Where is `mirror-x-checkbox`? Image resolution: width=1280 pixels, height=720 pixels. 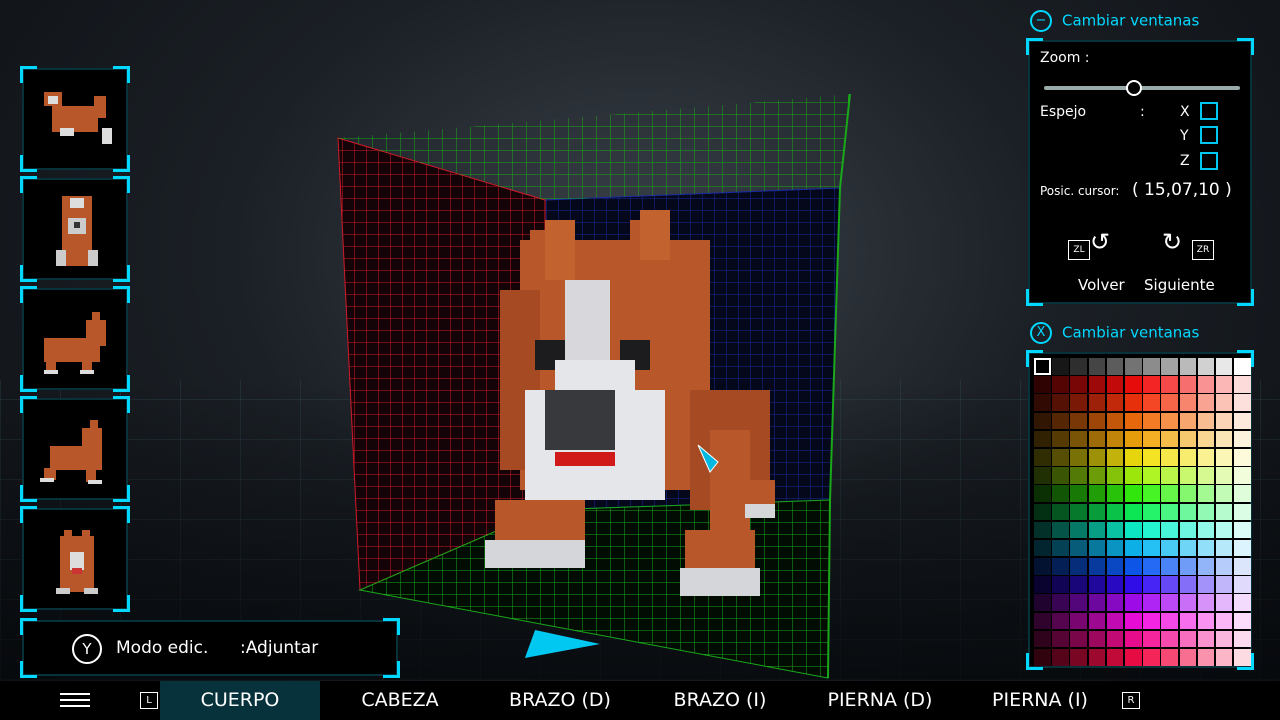
mirror-x-checkbox is located at coordinates (1209, 111).